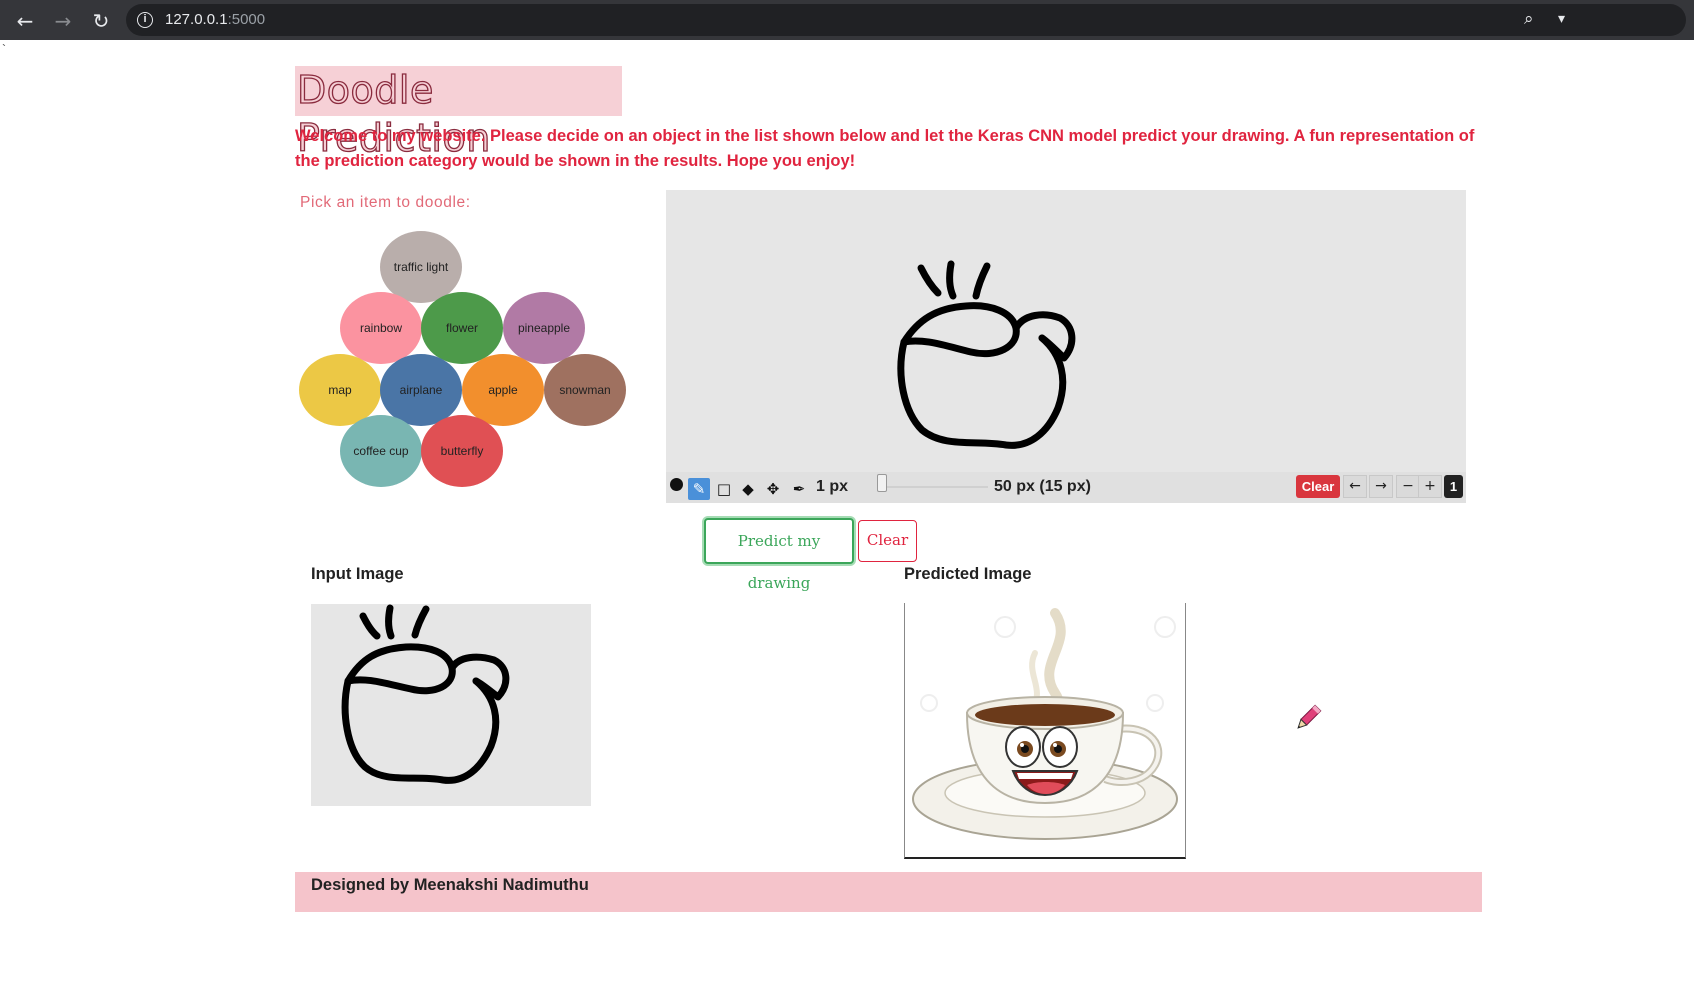 The height and width of the screenshot is (985, 1694). Describe the element at coordinates (101, 21) in the screenshot. I see `reload-icon: ↻` at that location.